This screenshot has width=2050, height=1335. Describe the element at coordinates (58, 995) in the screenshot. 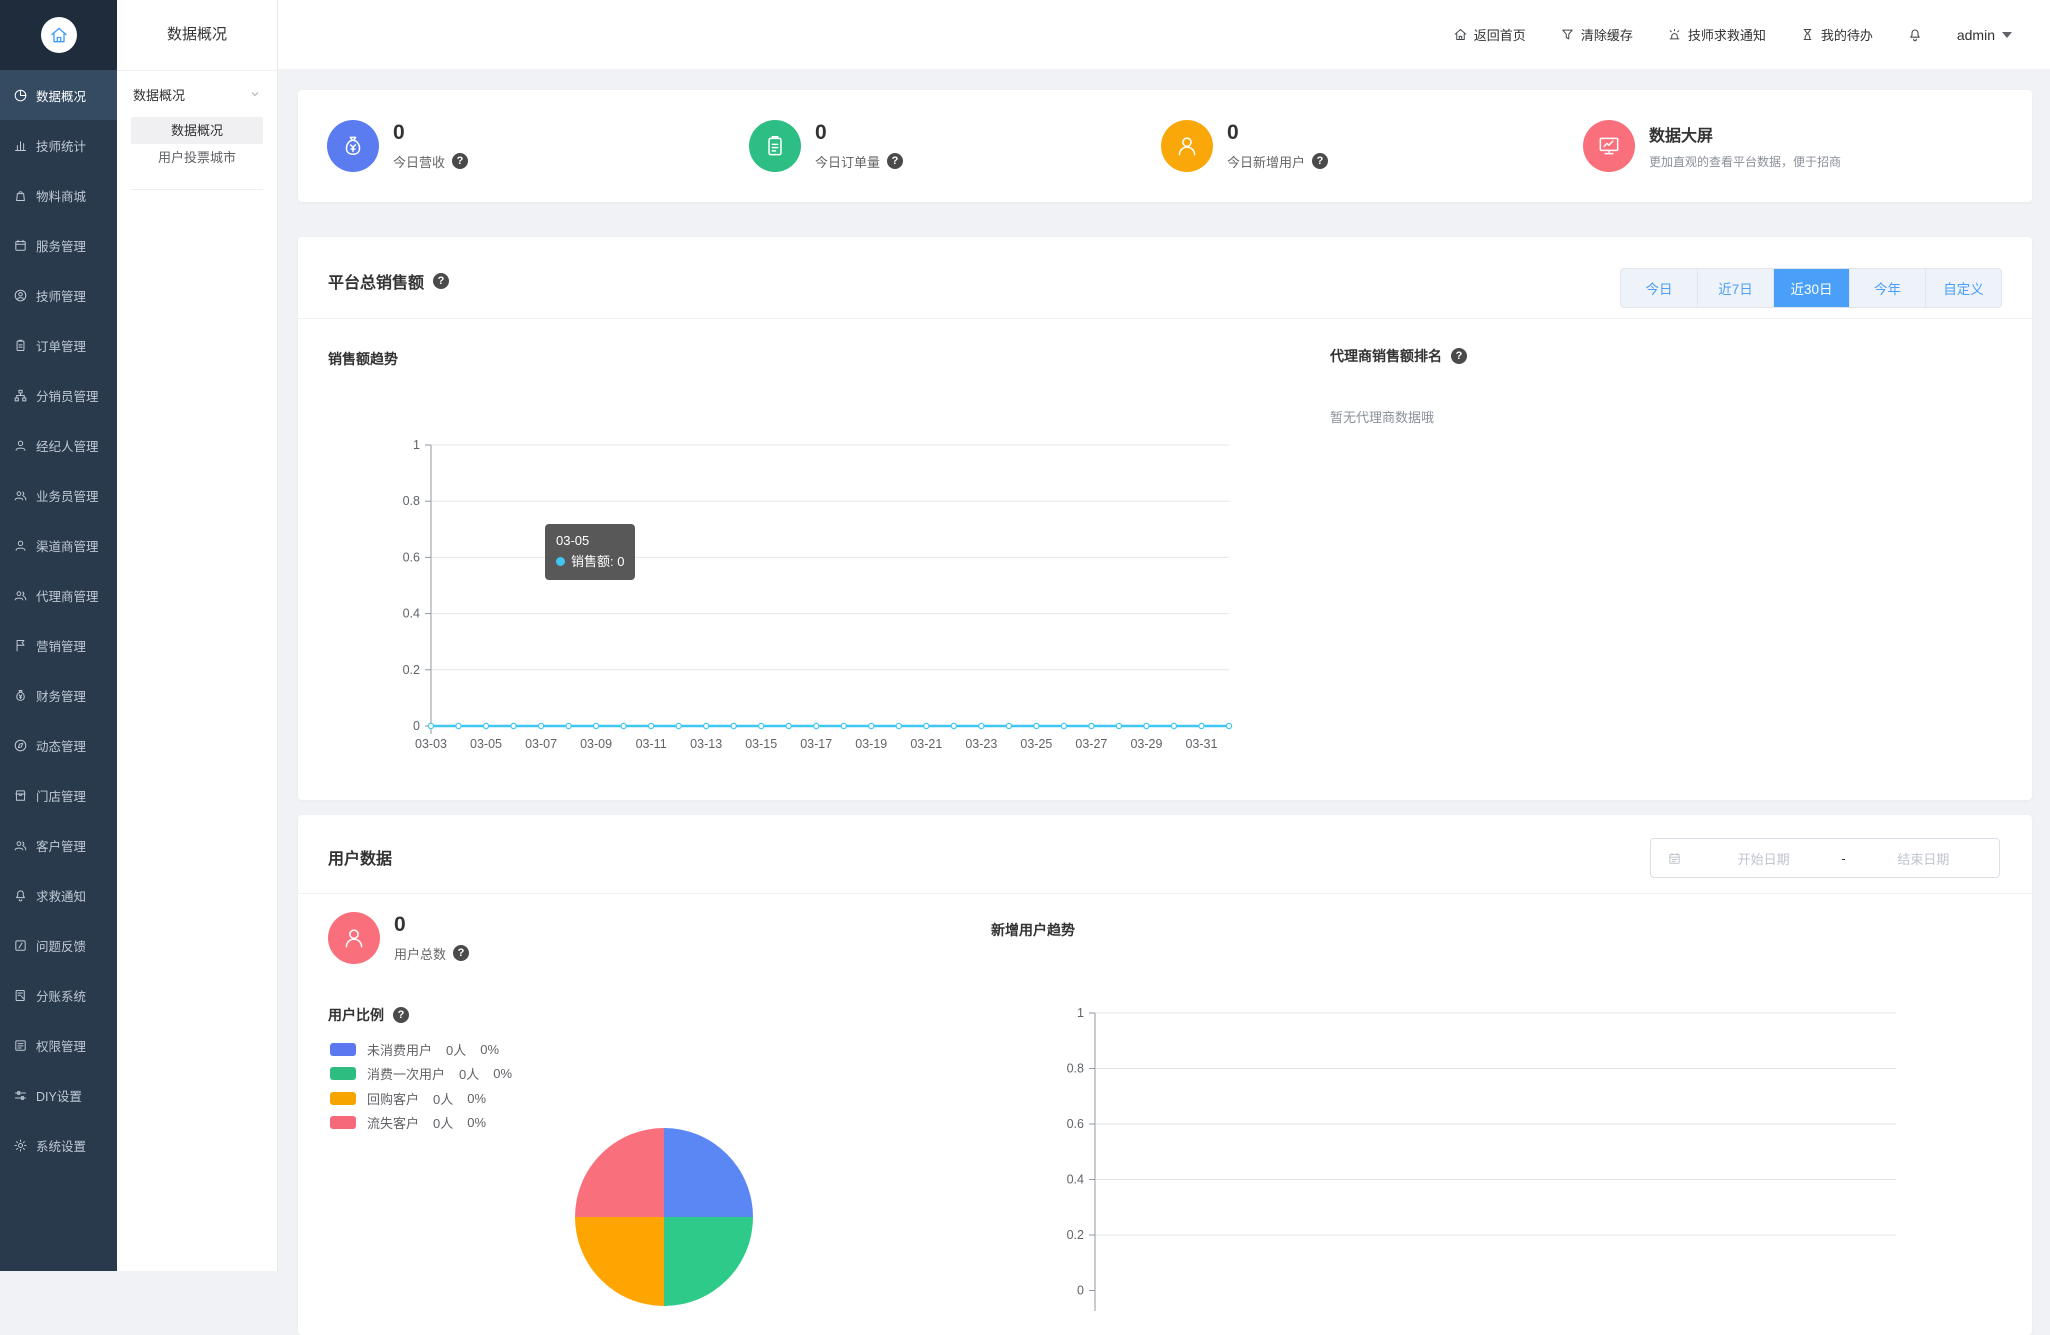

I see `sidebar-item: 分账系统` at that location.